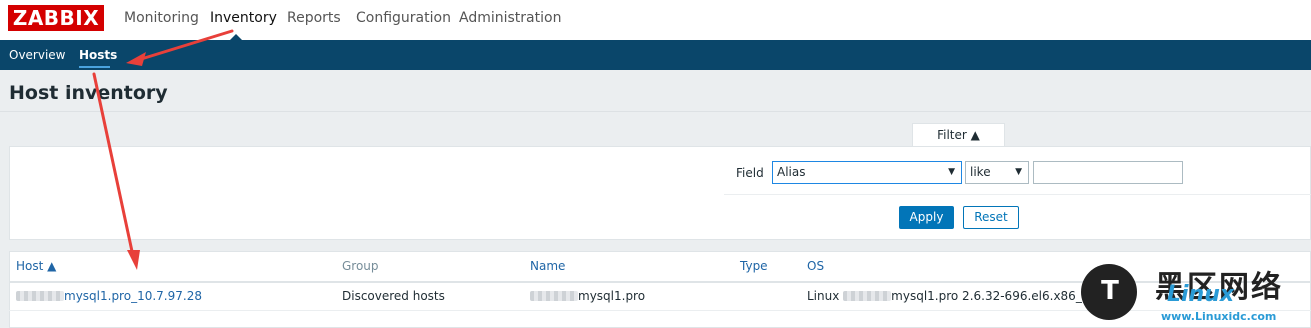 The image size is (1311, 328). Describe the element at coordinates (180, 47) in the screenshot. I see `arrow-to-hosts-icon` at that location.